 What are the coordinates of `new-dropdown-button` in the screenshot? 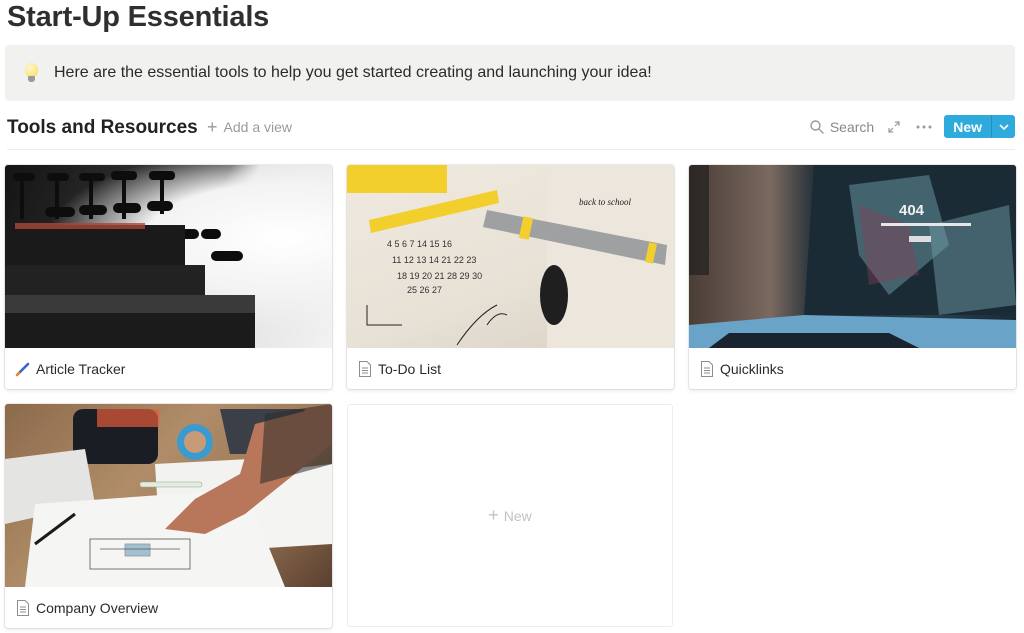 It's located at (1003, 126).